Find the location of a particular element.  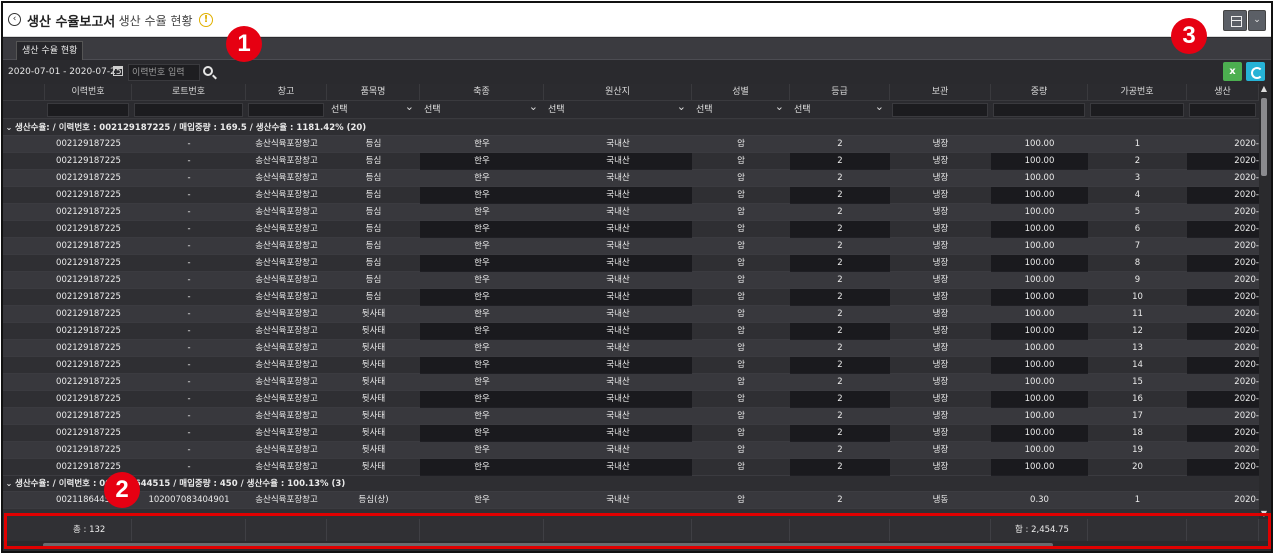

column-header: 원산지 is located at coordinates (618, 92).